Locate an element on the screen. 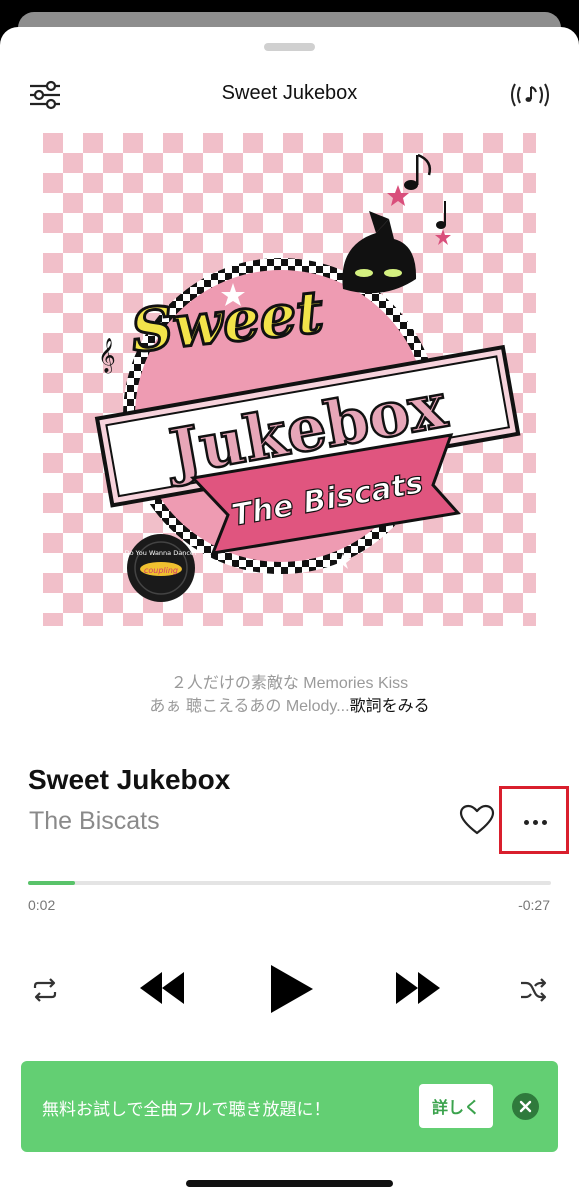  artwork-record-label: Do You Wanna Dance? is located at coordinates (161, 553).